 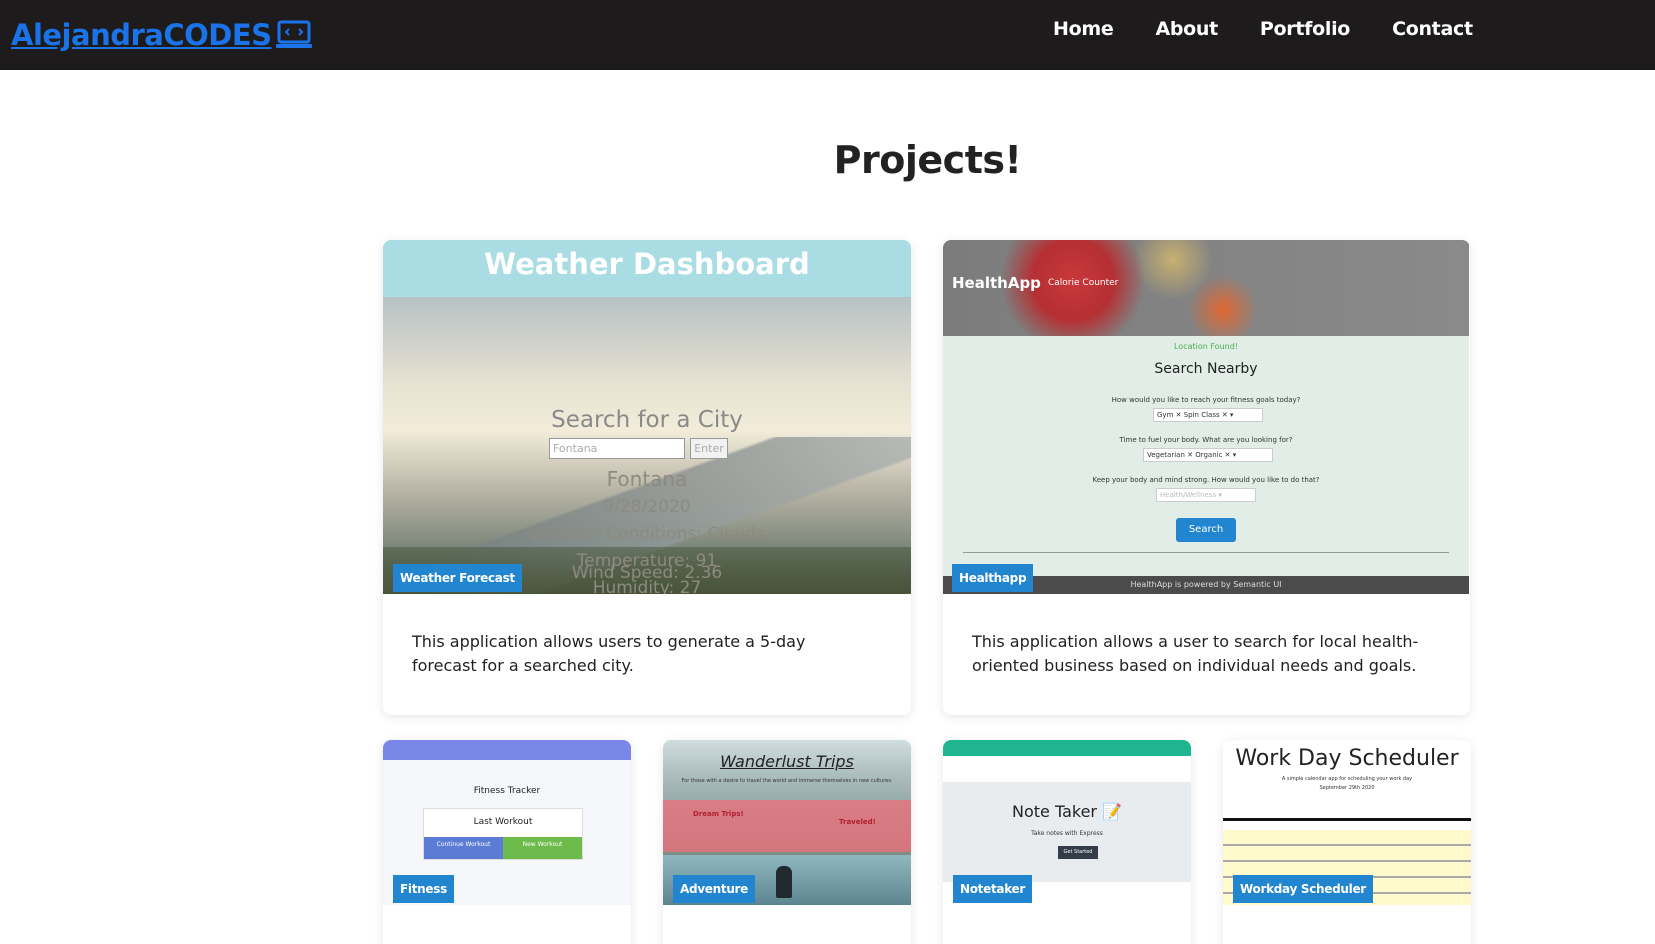 I want to click on tag-adventure: Adventure, so click(x=714, y=889).